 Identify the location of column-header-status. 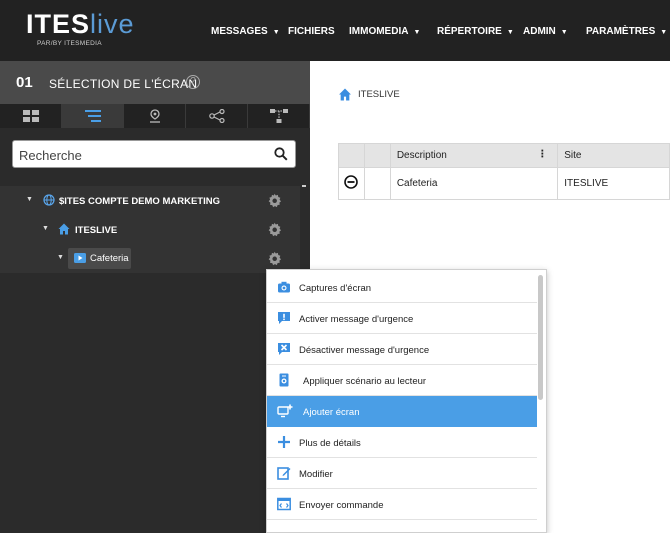
(377, 155).